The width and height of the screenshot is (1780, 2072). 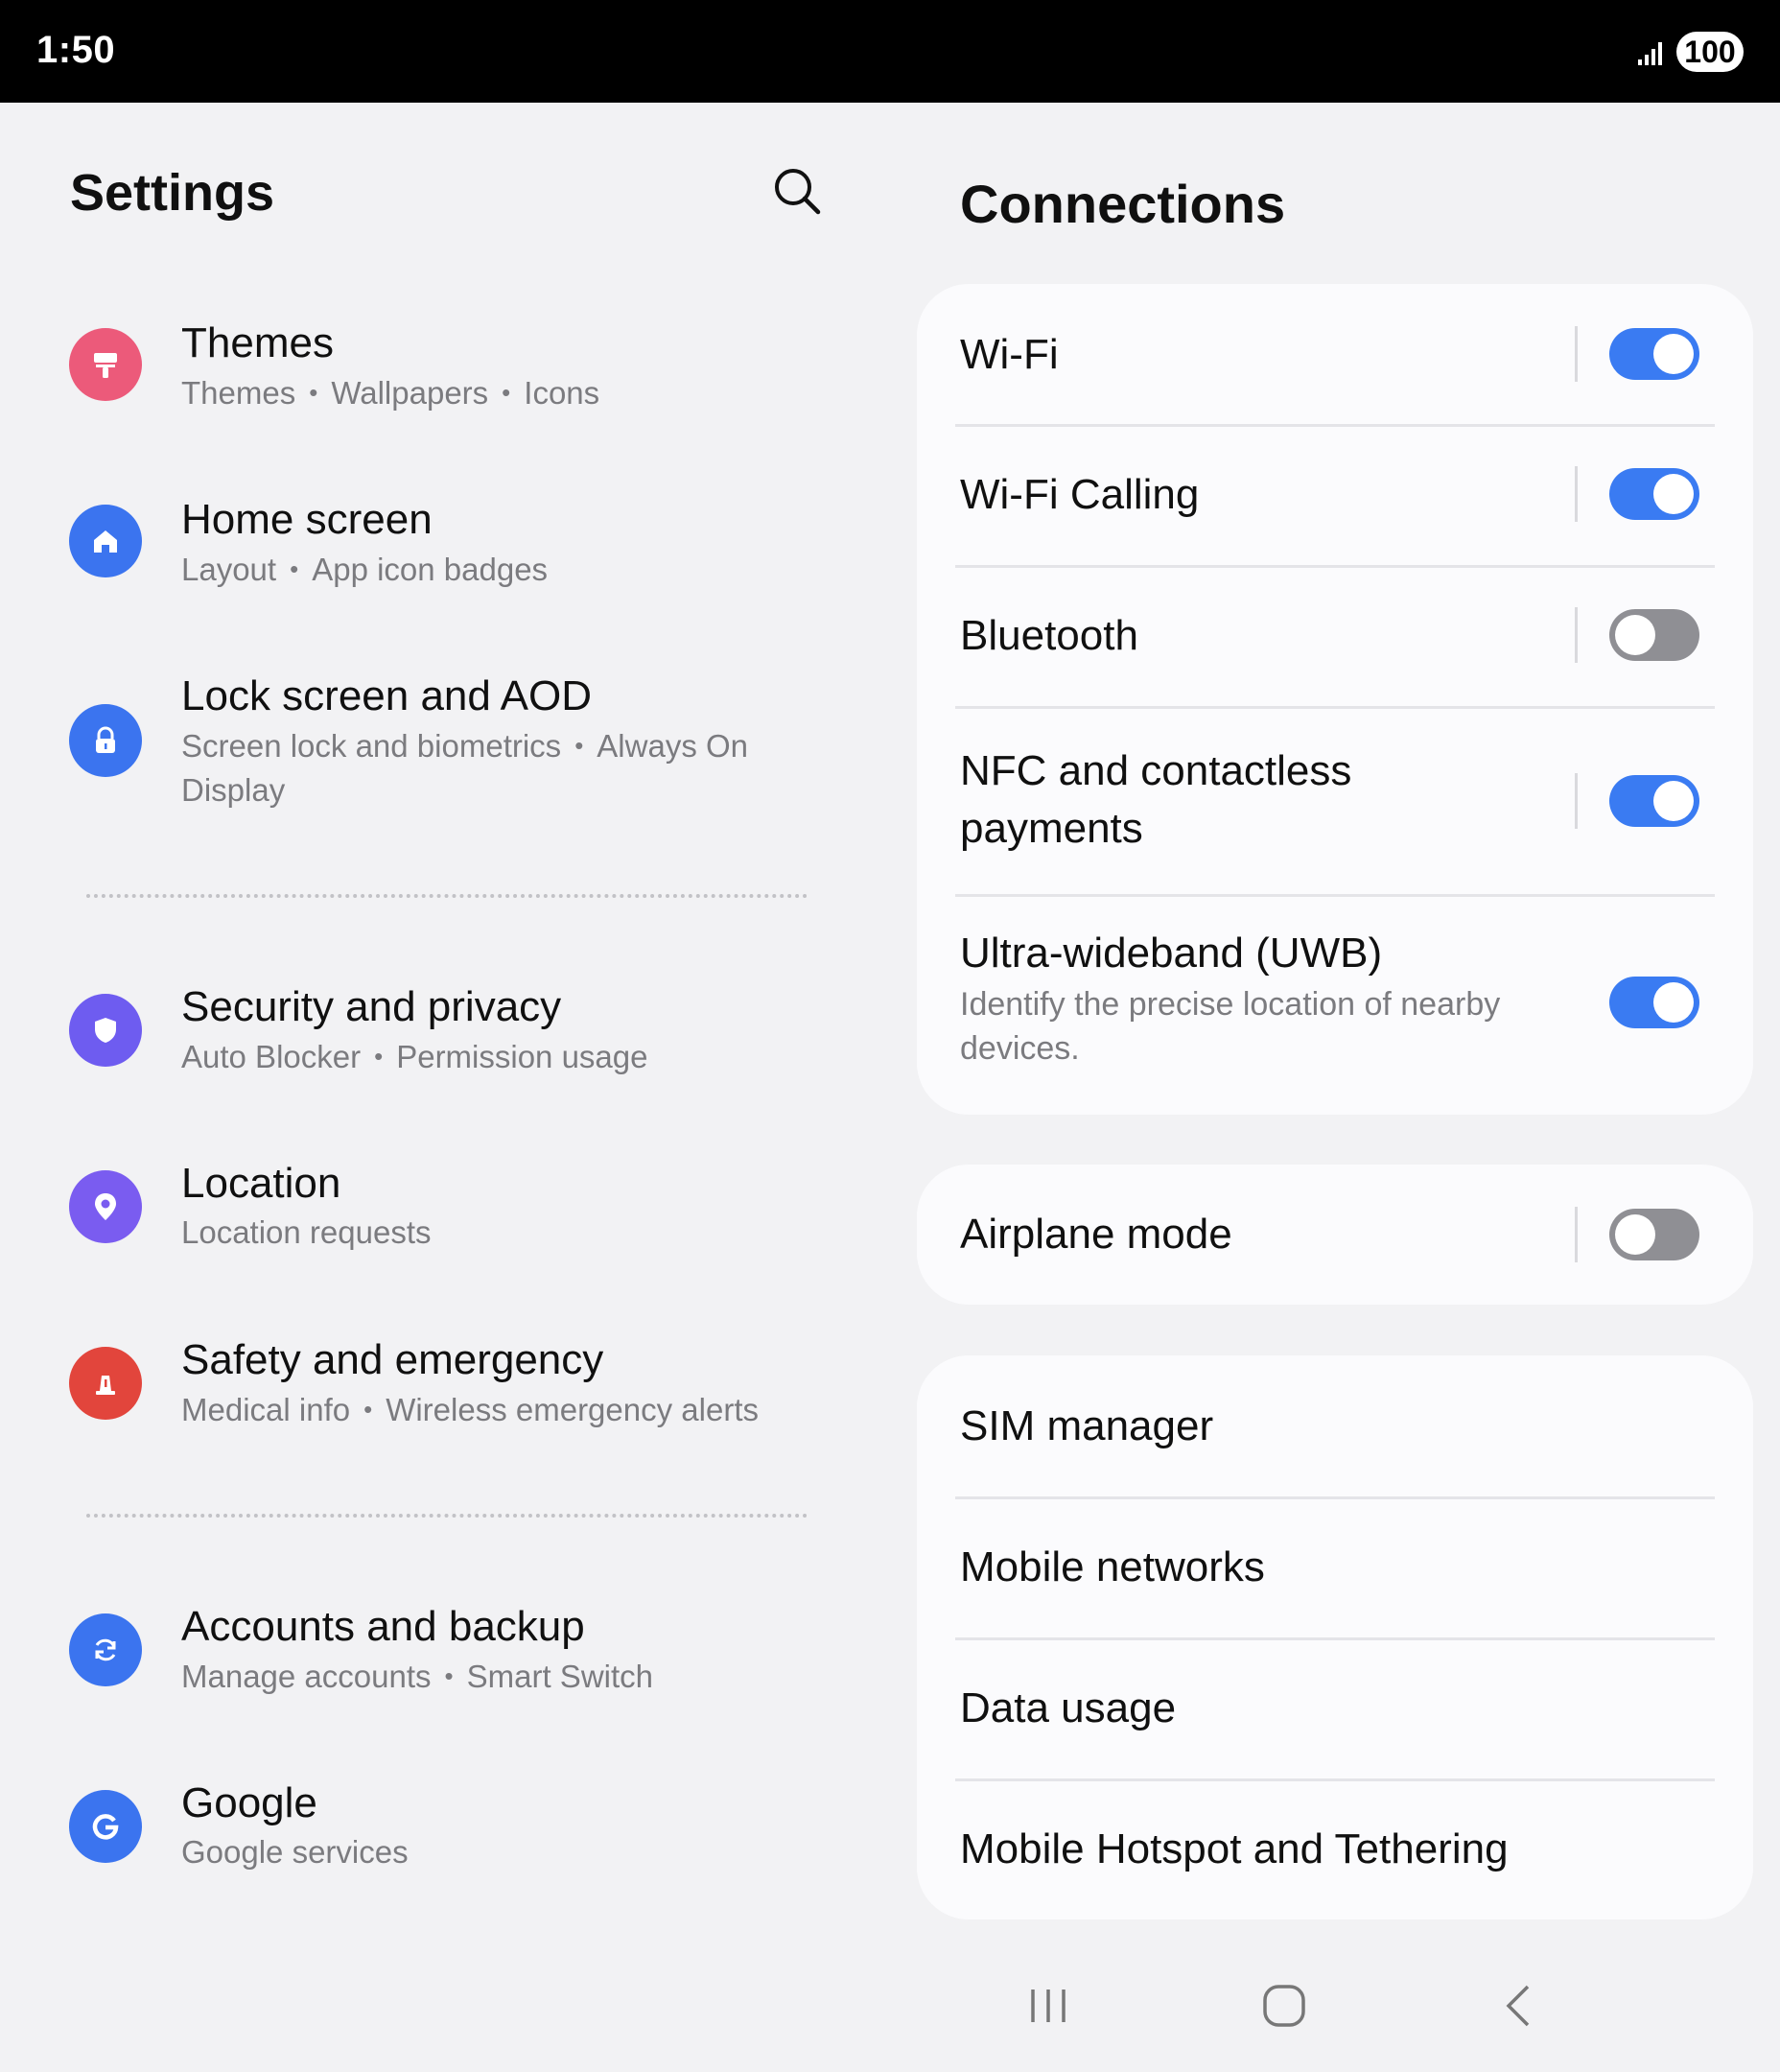 I want to click on menu-item-subtitle: Location requests, so click(x=306, y=1232).